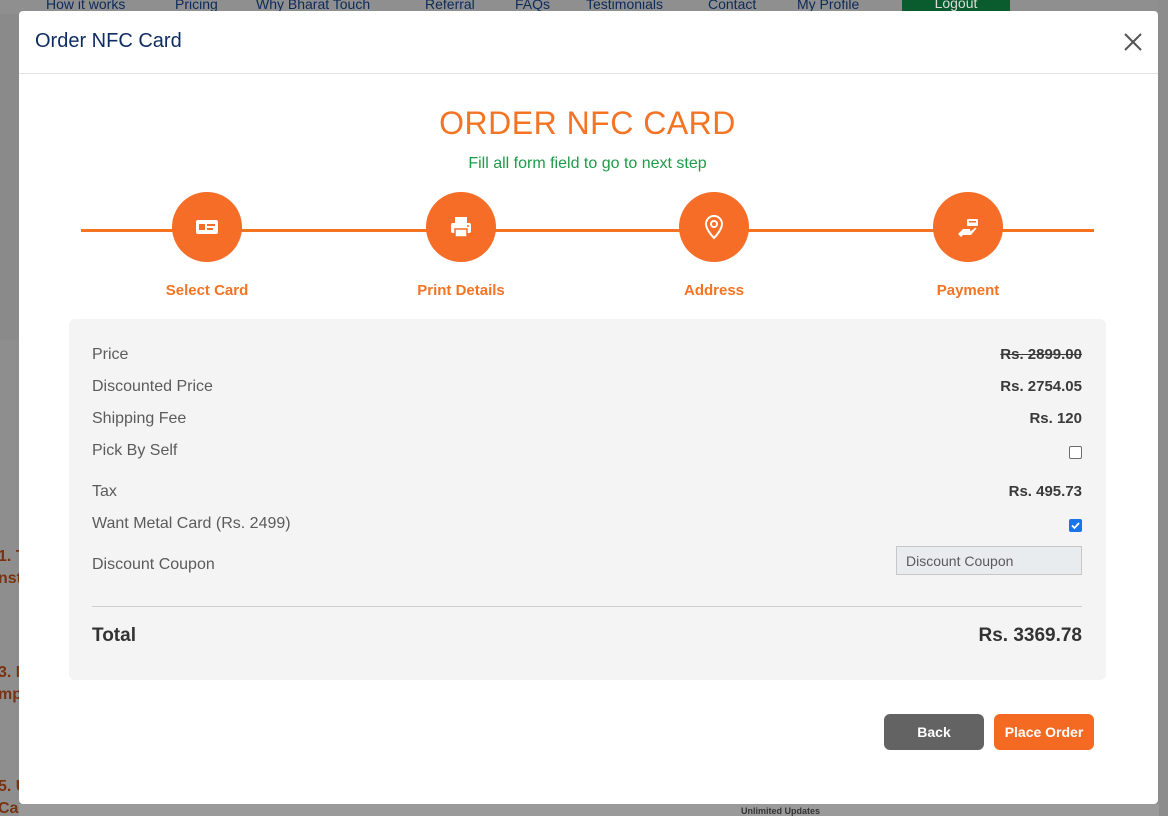 The width and height of the screenshot is (1168, 816). I want to click on bg-right-strip, so click(1163, 408).